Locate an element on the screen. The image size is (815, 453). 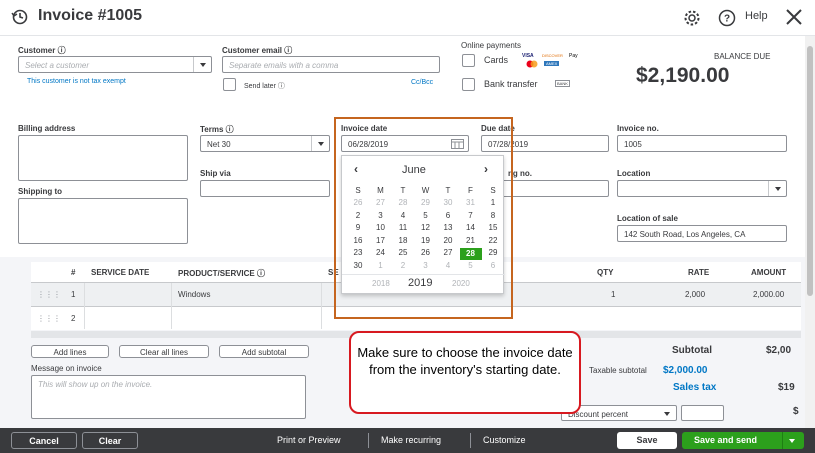
mastercard-logo is located at coordinates (532, 64).